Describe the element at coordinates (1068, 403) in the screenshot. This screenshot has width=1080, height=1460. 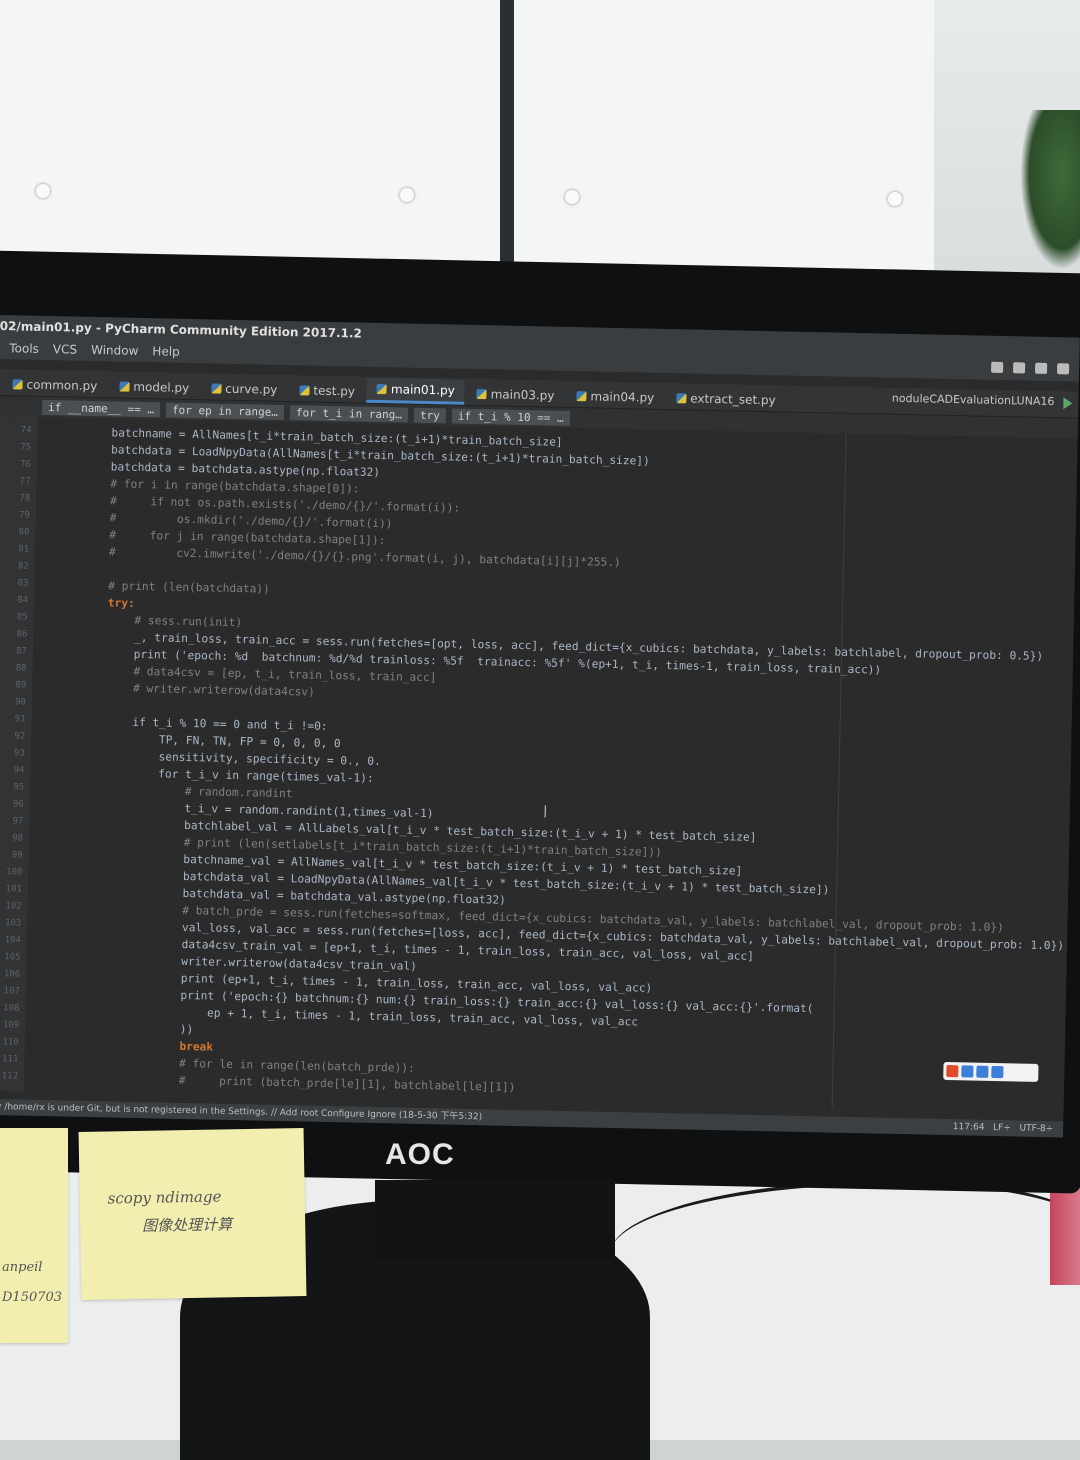
I see `run-icon` at that location.